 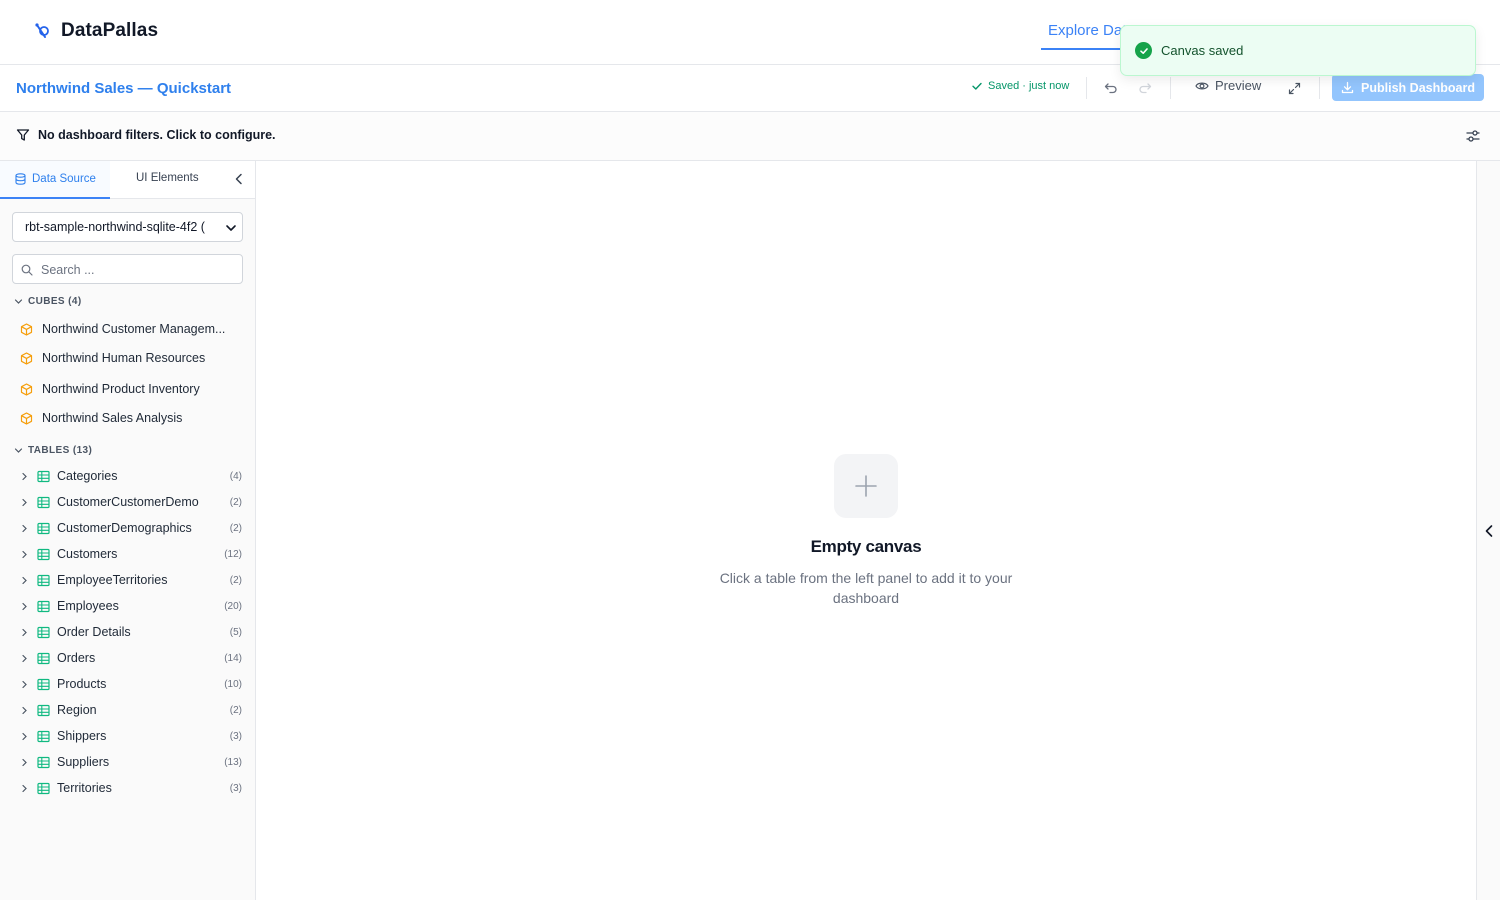 I want to click on empty-canvas-title: Empty canvas, so click(x=866, y=546).